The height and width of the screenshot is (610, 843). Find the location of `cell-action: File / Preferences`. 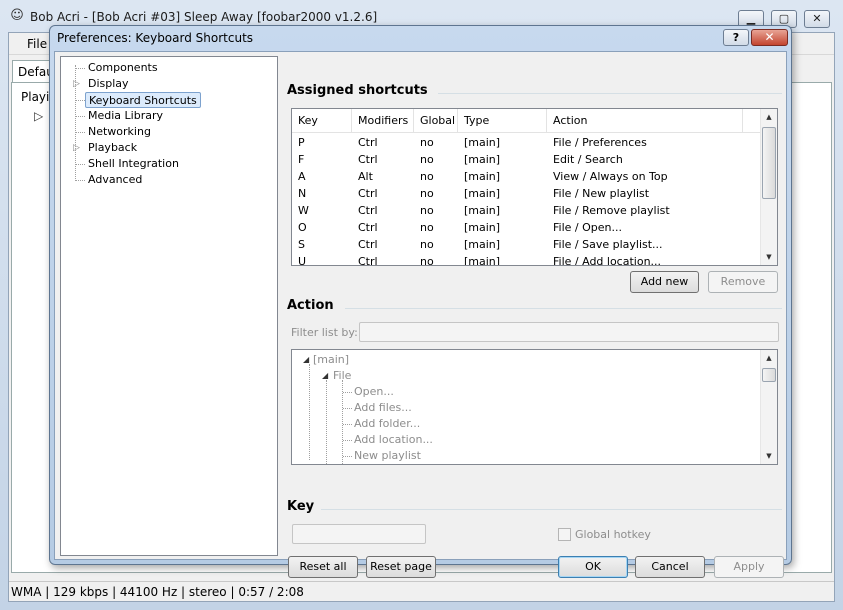

cell-action: File / Preferences is located at coordinates (600, 142).